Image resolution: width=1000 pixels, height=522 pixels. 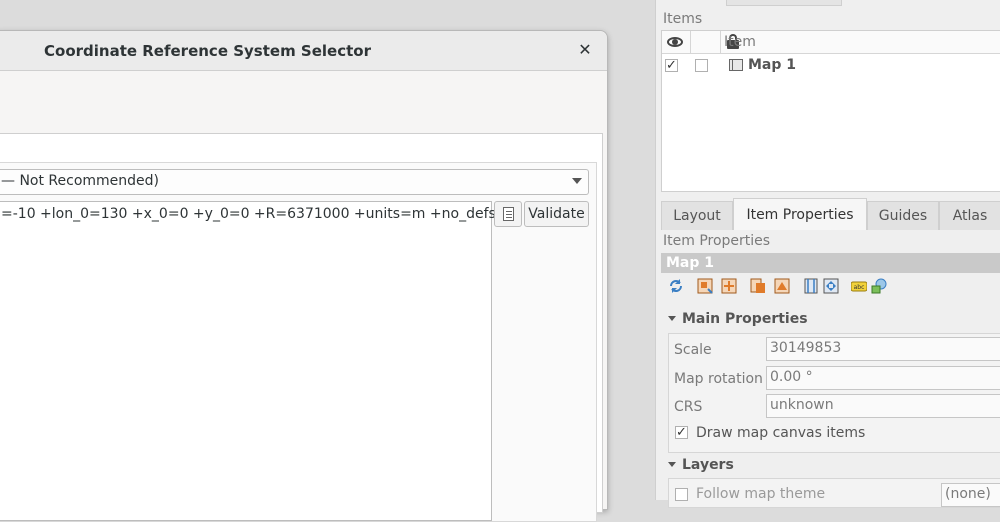 I want to click on scale-label: Scale, so click(x=693, y=350).